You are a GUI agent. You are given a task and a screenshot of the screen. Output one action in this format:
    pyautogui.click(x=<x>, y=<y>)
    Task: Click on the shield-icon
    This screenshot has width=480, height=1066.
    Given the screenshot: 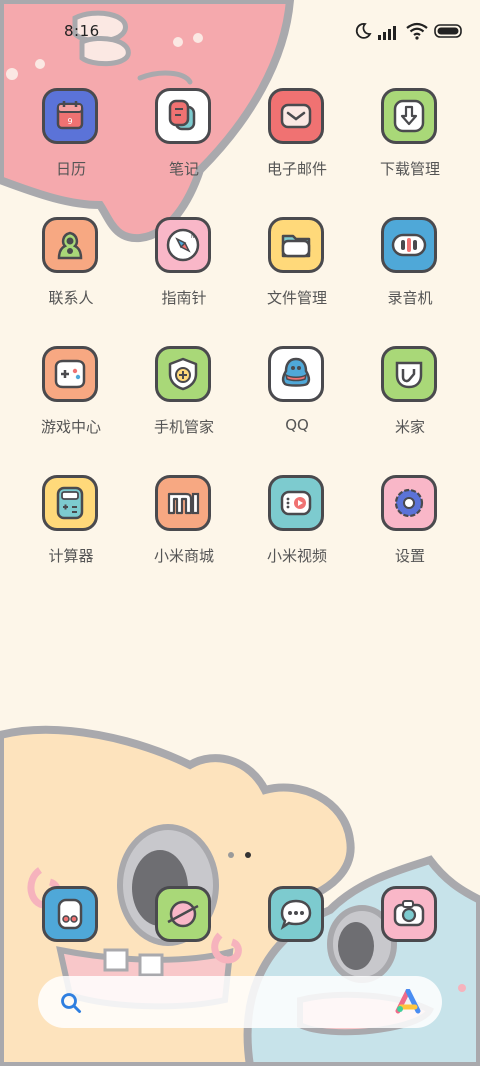 What is the action you would take?
    pyautogui.click(x=183, y=374)
    